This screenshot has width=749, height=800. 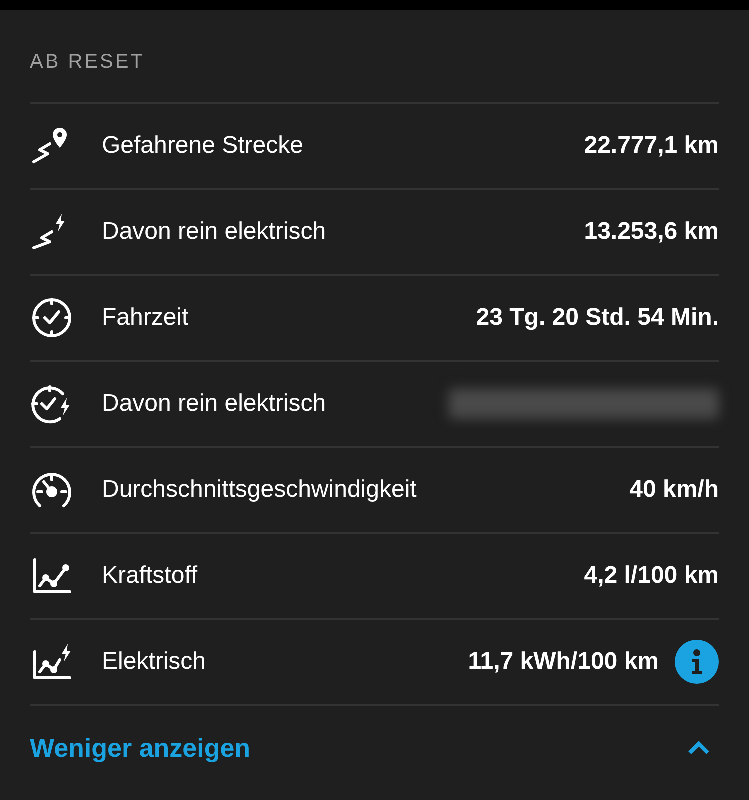 I want to click on row-value: 13.253,6 km, so click(x=651, y=232).